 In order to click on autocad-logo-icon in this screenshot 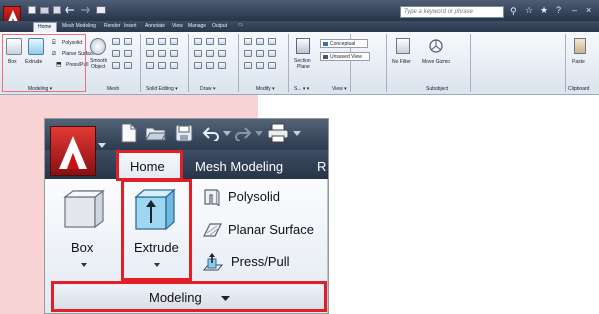, I will do `click(73, 152)`.